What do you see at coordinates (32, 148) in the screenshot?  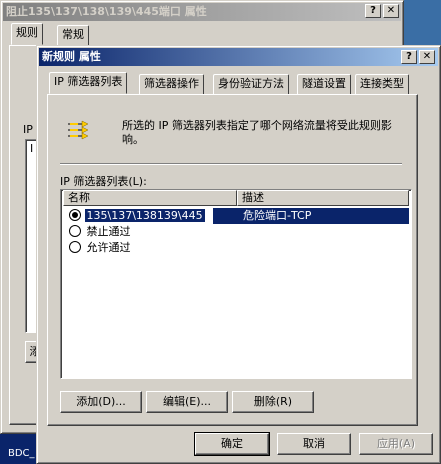 I see `background-list-fragment: I` at bounding box center [32, 148].